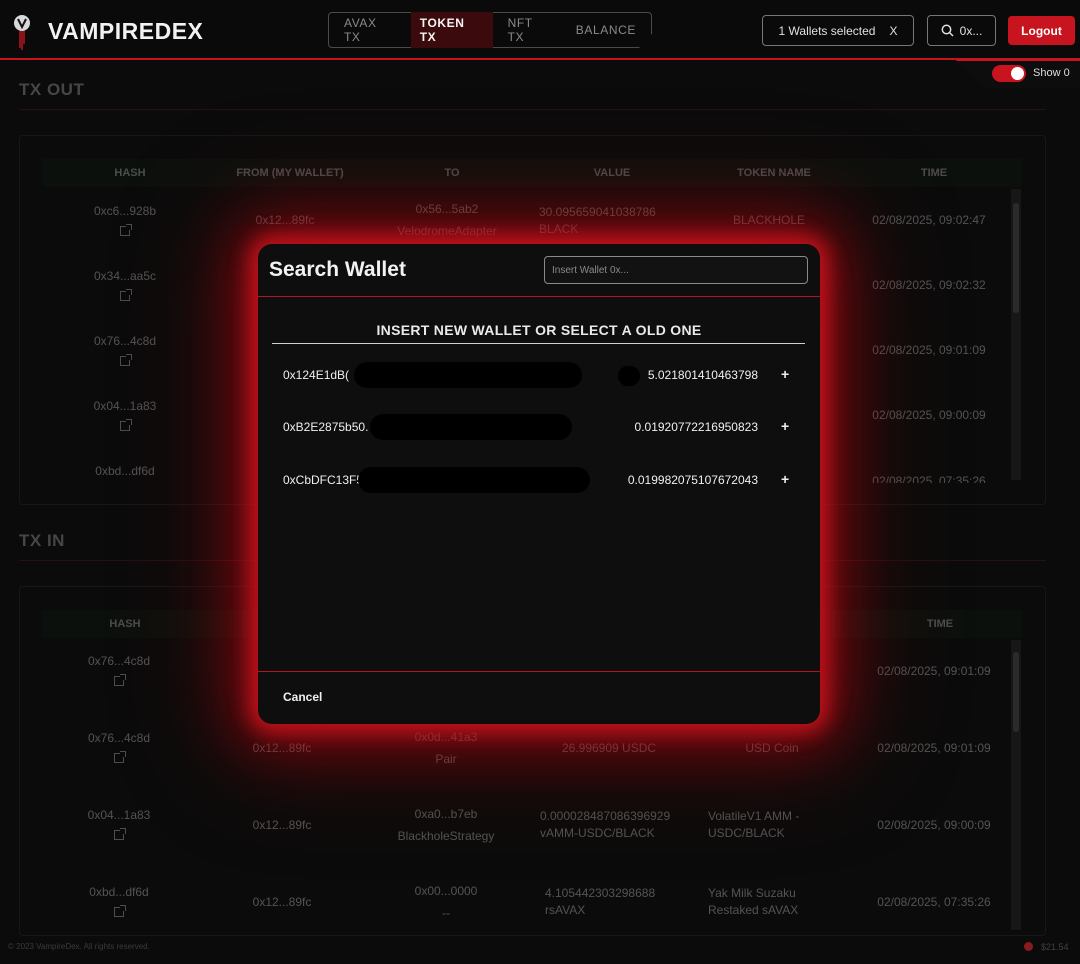 This screenshot has height=964, width=1080. What do you see at coordinates (316, 375) in the screenshot?
I see `wallet-address: 0x124E1dB(` at bounding box center [316, 375].